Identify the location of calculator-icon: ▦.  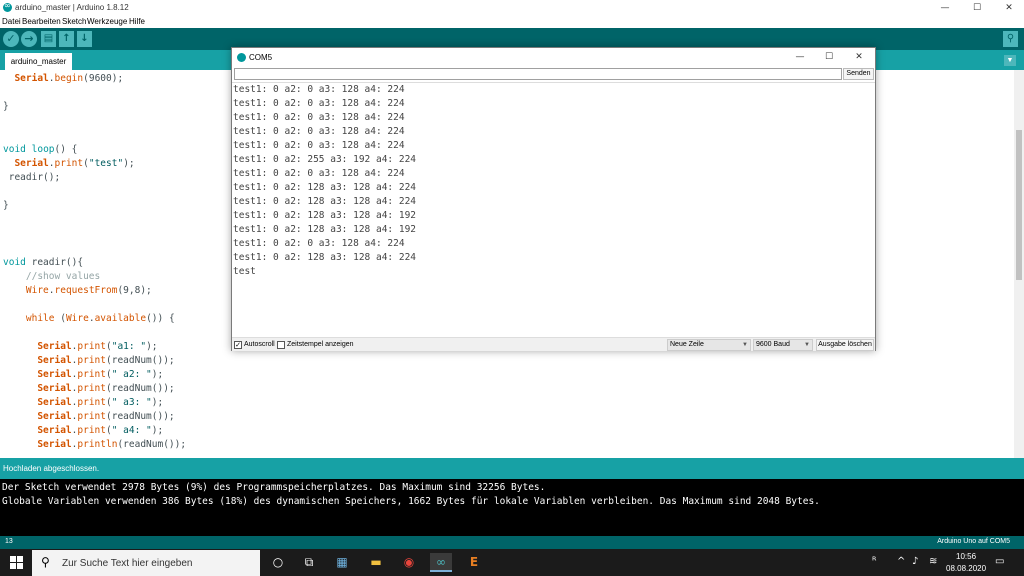
(342, 562).